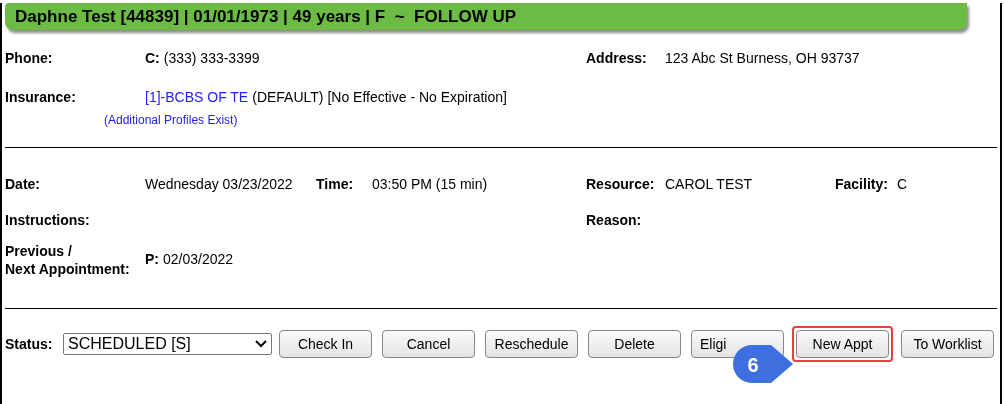 This screenshot has height=404, width=1004. Describe the element at coordinates (41, 97) in the screenshot. I see `field-label: Insurance:` at that location.